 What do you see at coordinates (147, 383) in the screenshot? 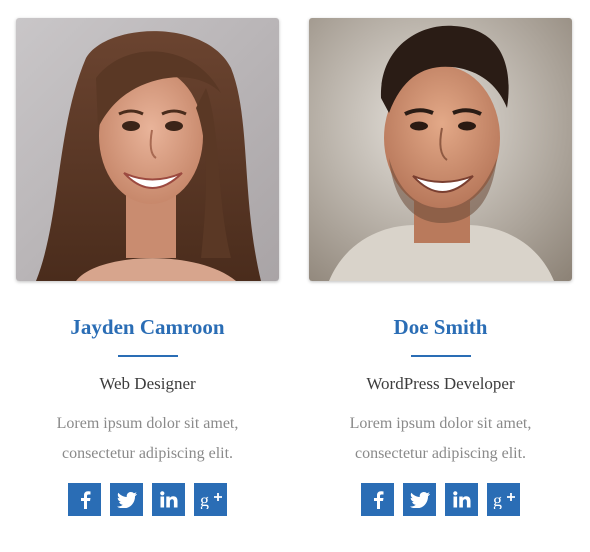
I see `member-role: Web Designer` at bounding box center [147, 383].